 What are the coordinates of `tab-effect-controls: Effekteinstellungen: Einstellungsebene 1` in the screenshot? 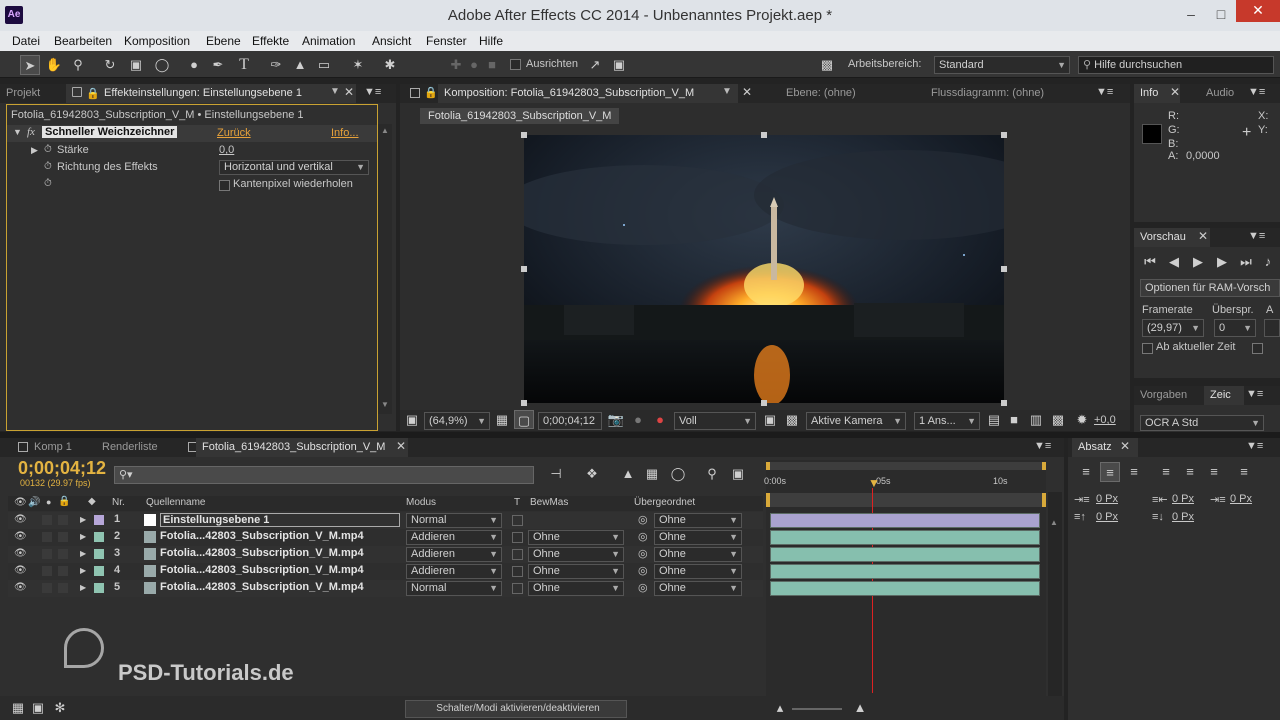 It's located at (211, 93).